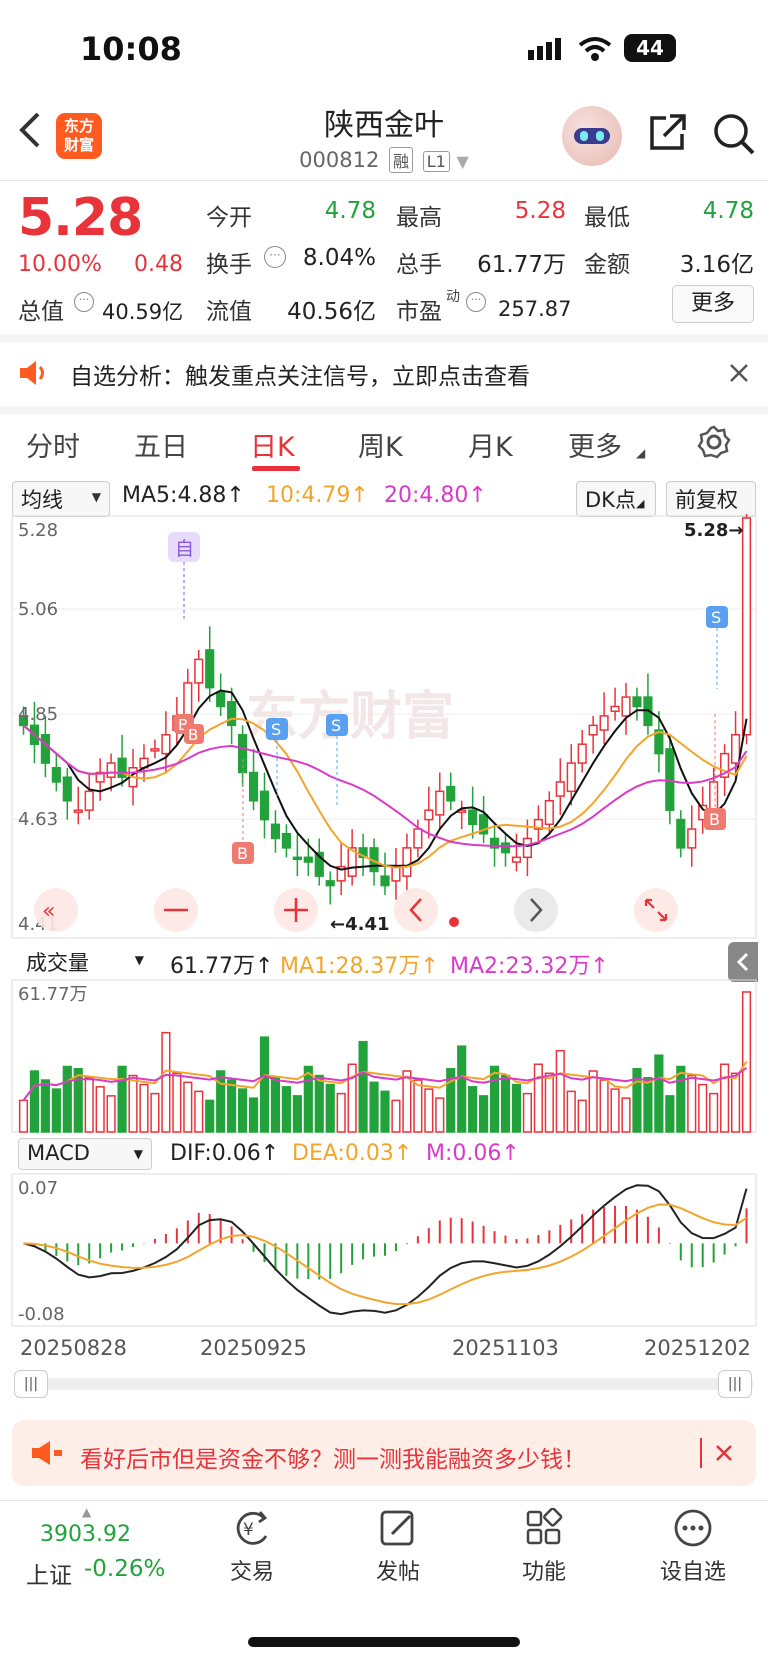  What do you see at coordinates (48, 911) in the screenshot?
I see `double-left-icon: «` at bounding box center [48, 911].